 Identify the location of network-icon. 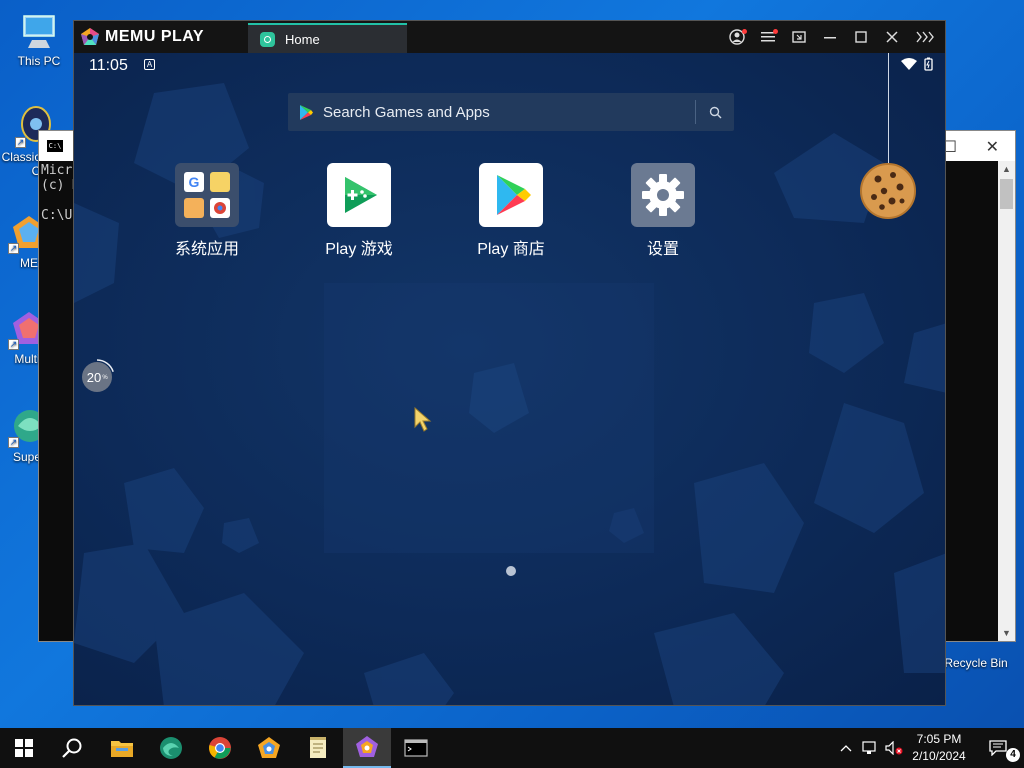
(869, 747).